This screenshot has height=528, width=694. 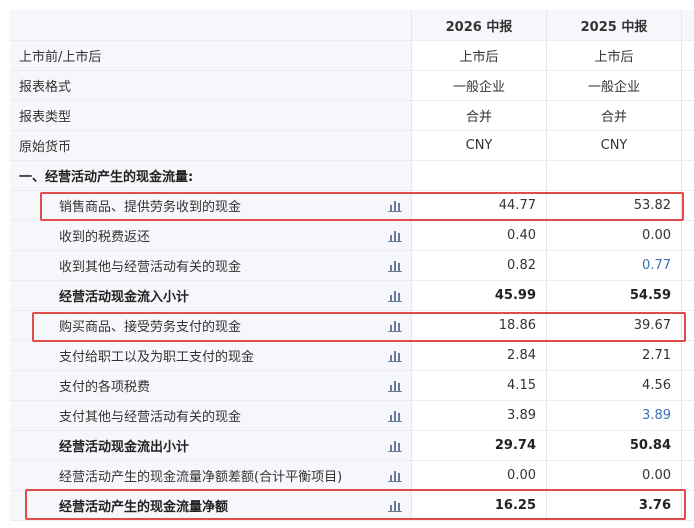 What do you see at coordinates (479, 175) in the screenshot?
I see `section-empty-y1` at bounding box center [479, 175].